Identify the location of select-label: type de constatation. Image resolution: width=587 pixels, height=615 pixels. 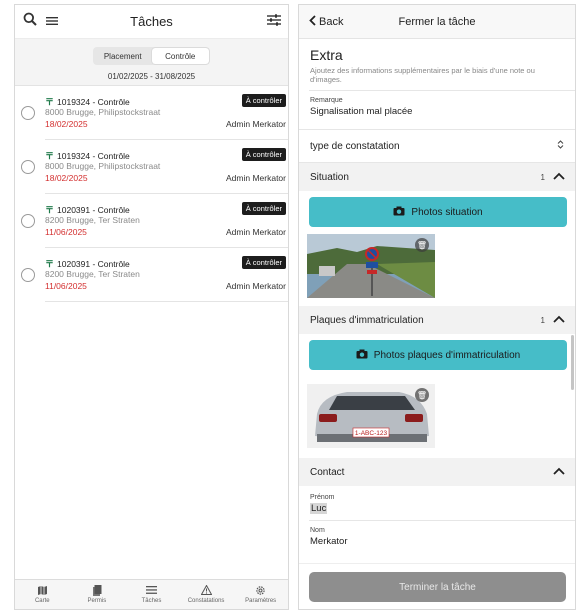
(355, 146).